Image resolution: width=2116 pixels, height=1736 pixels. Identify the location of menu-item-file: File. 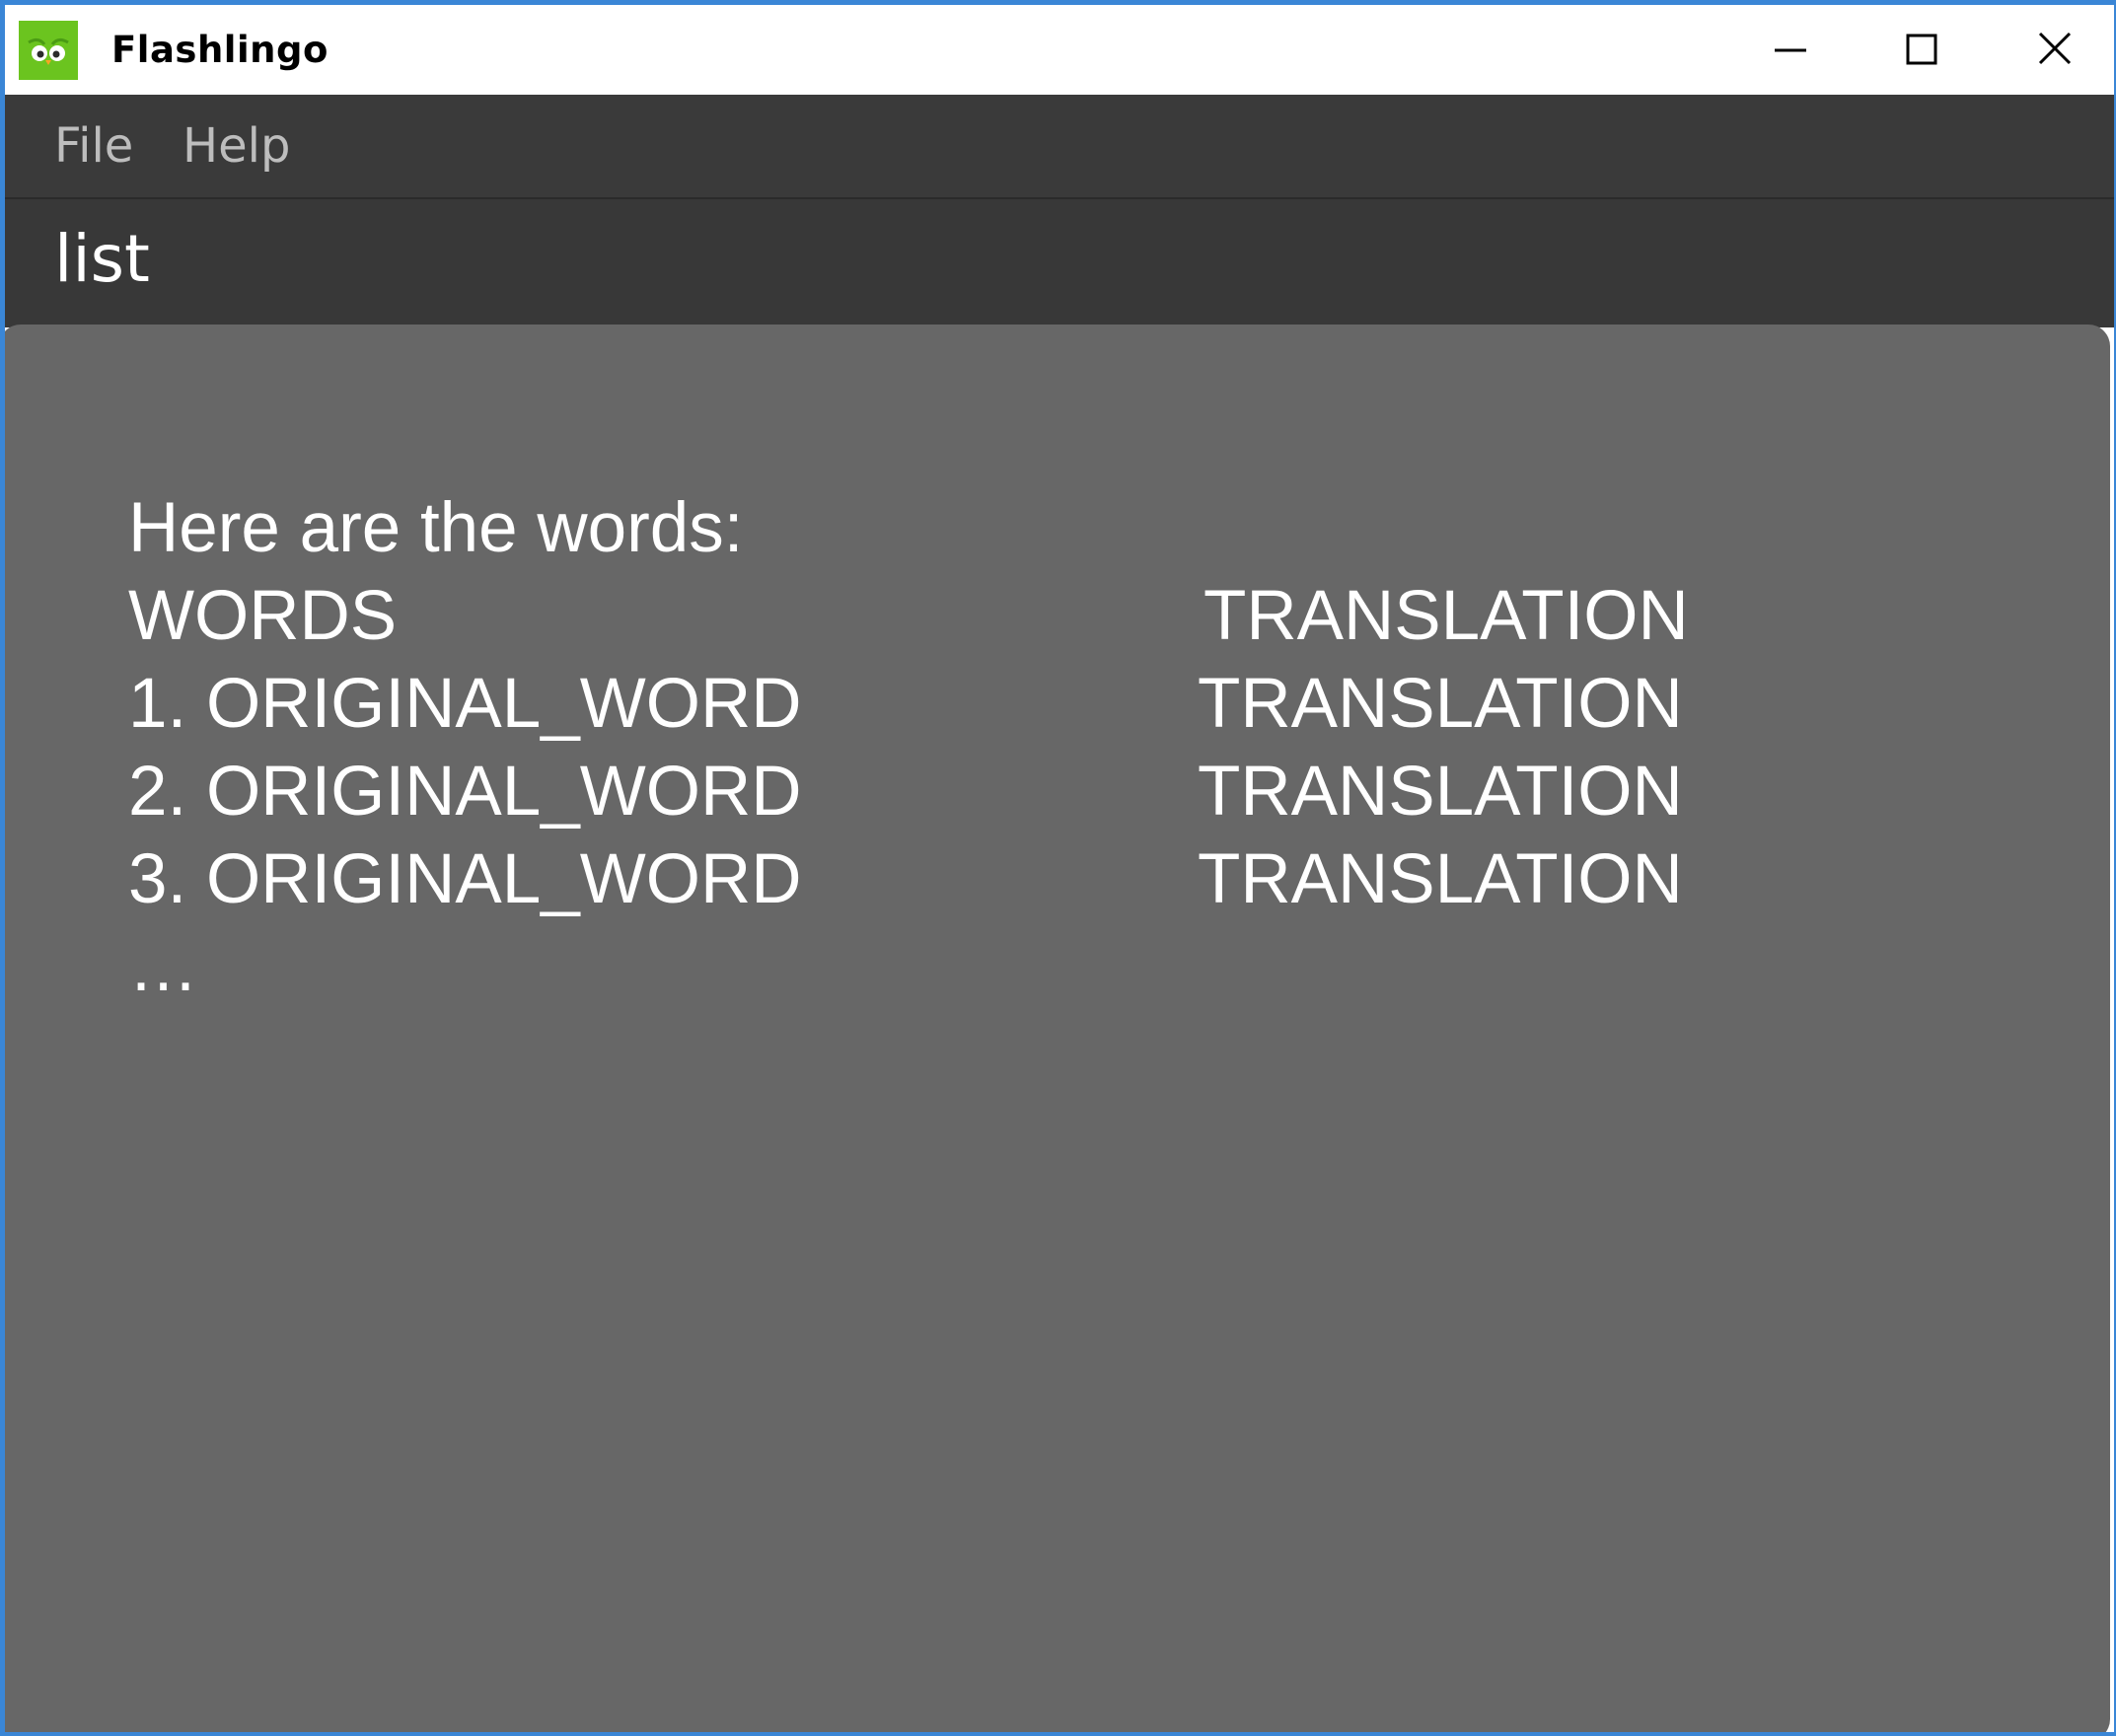
(93, 146).